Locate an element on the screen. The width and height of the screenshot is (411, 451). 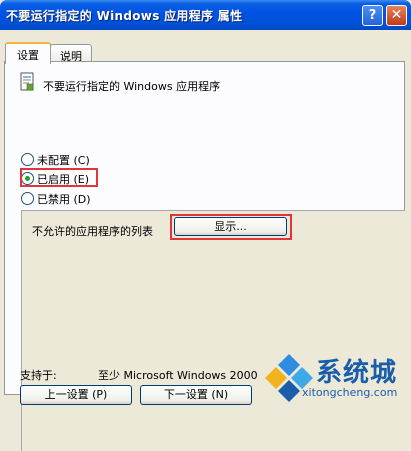
previous-setting-button: 上一设置 (P) is located at coordinates (76, 395).